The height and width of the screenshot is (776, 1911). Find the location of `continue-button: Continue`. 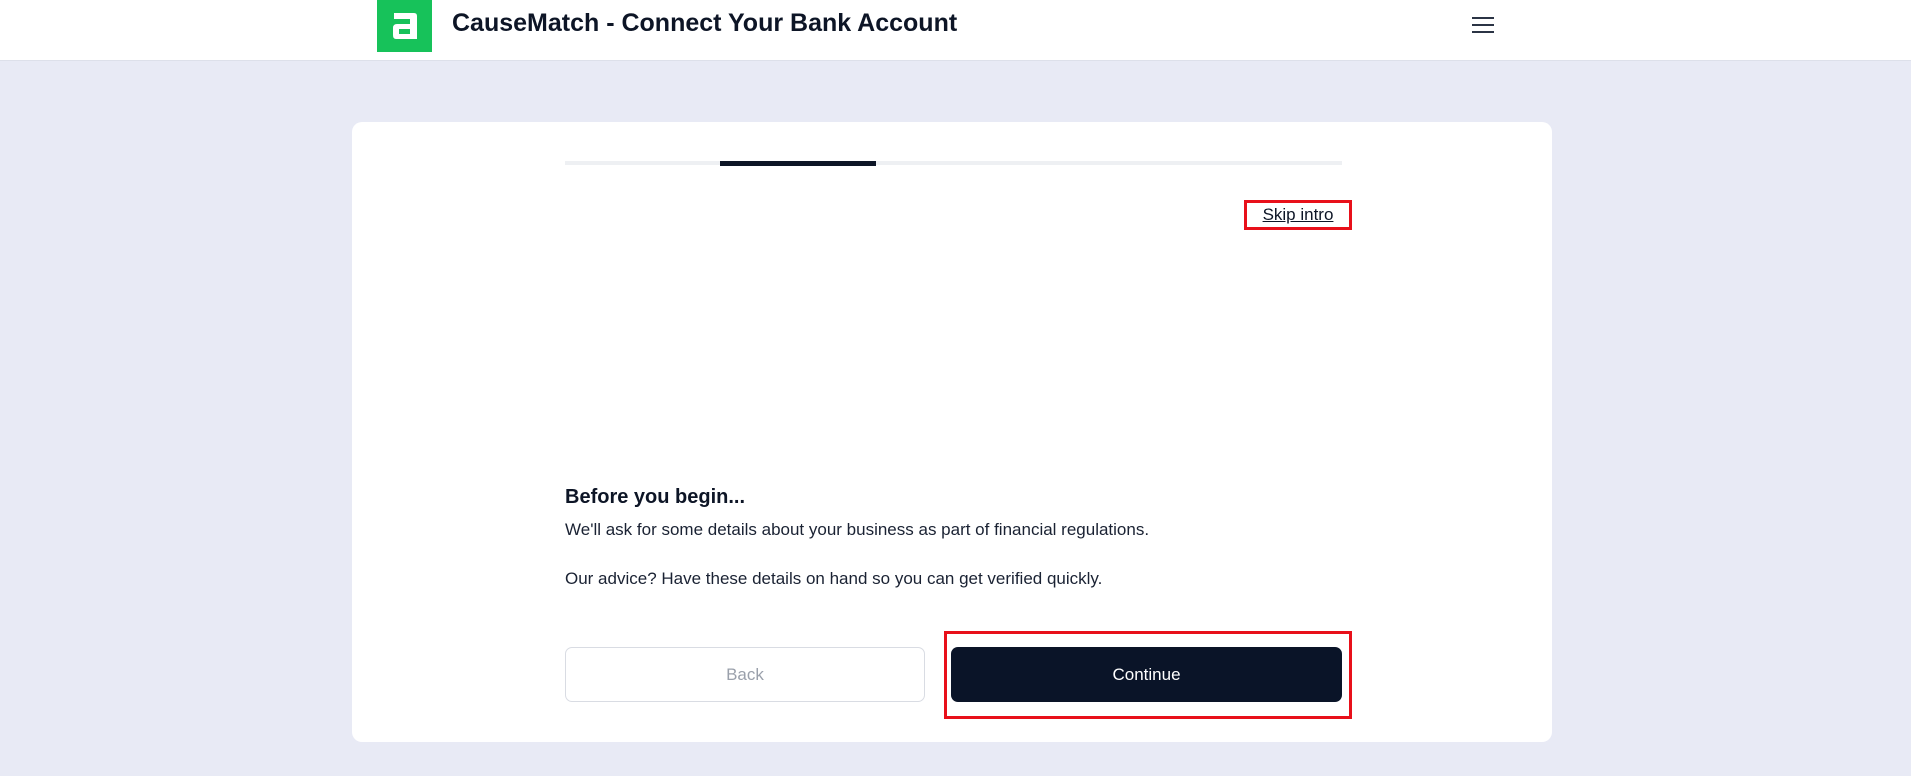

continue-button: Continue is located at coordinates (1146, 674).